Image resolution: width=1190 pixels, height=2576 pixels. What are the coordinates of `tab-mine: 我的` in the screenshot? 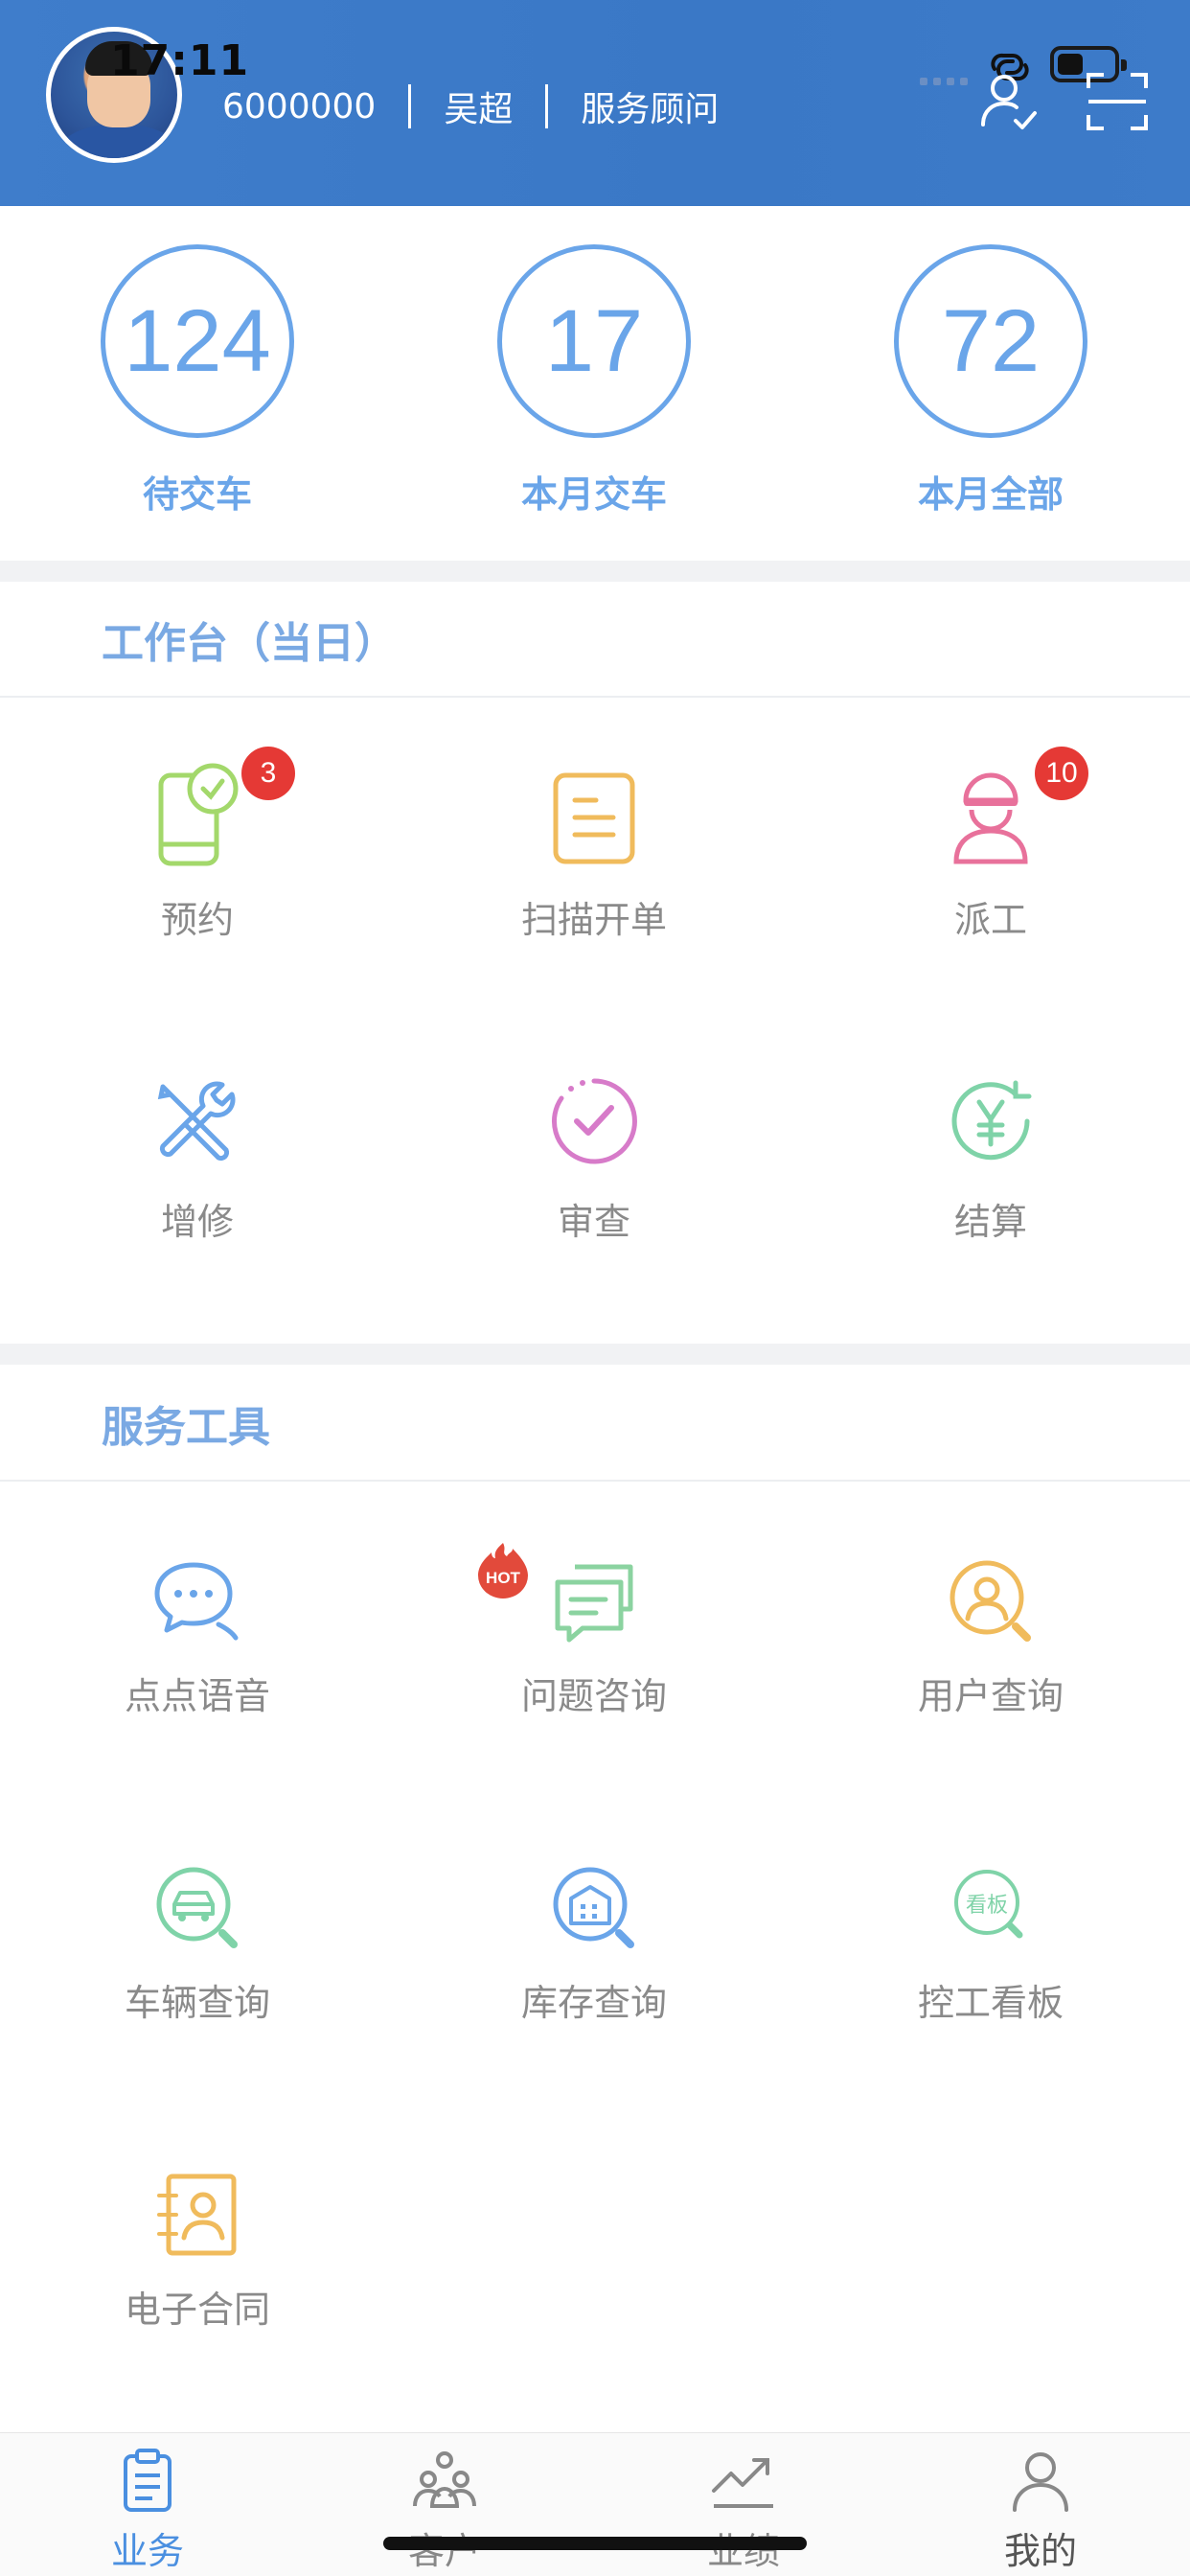 It's located at (1040, 2510).